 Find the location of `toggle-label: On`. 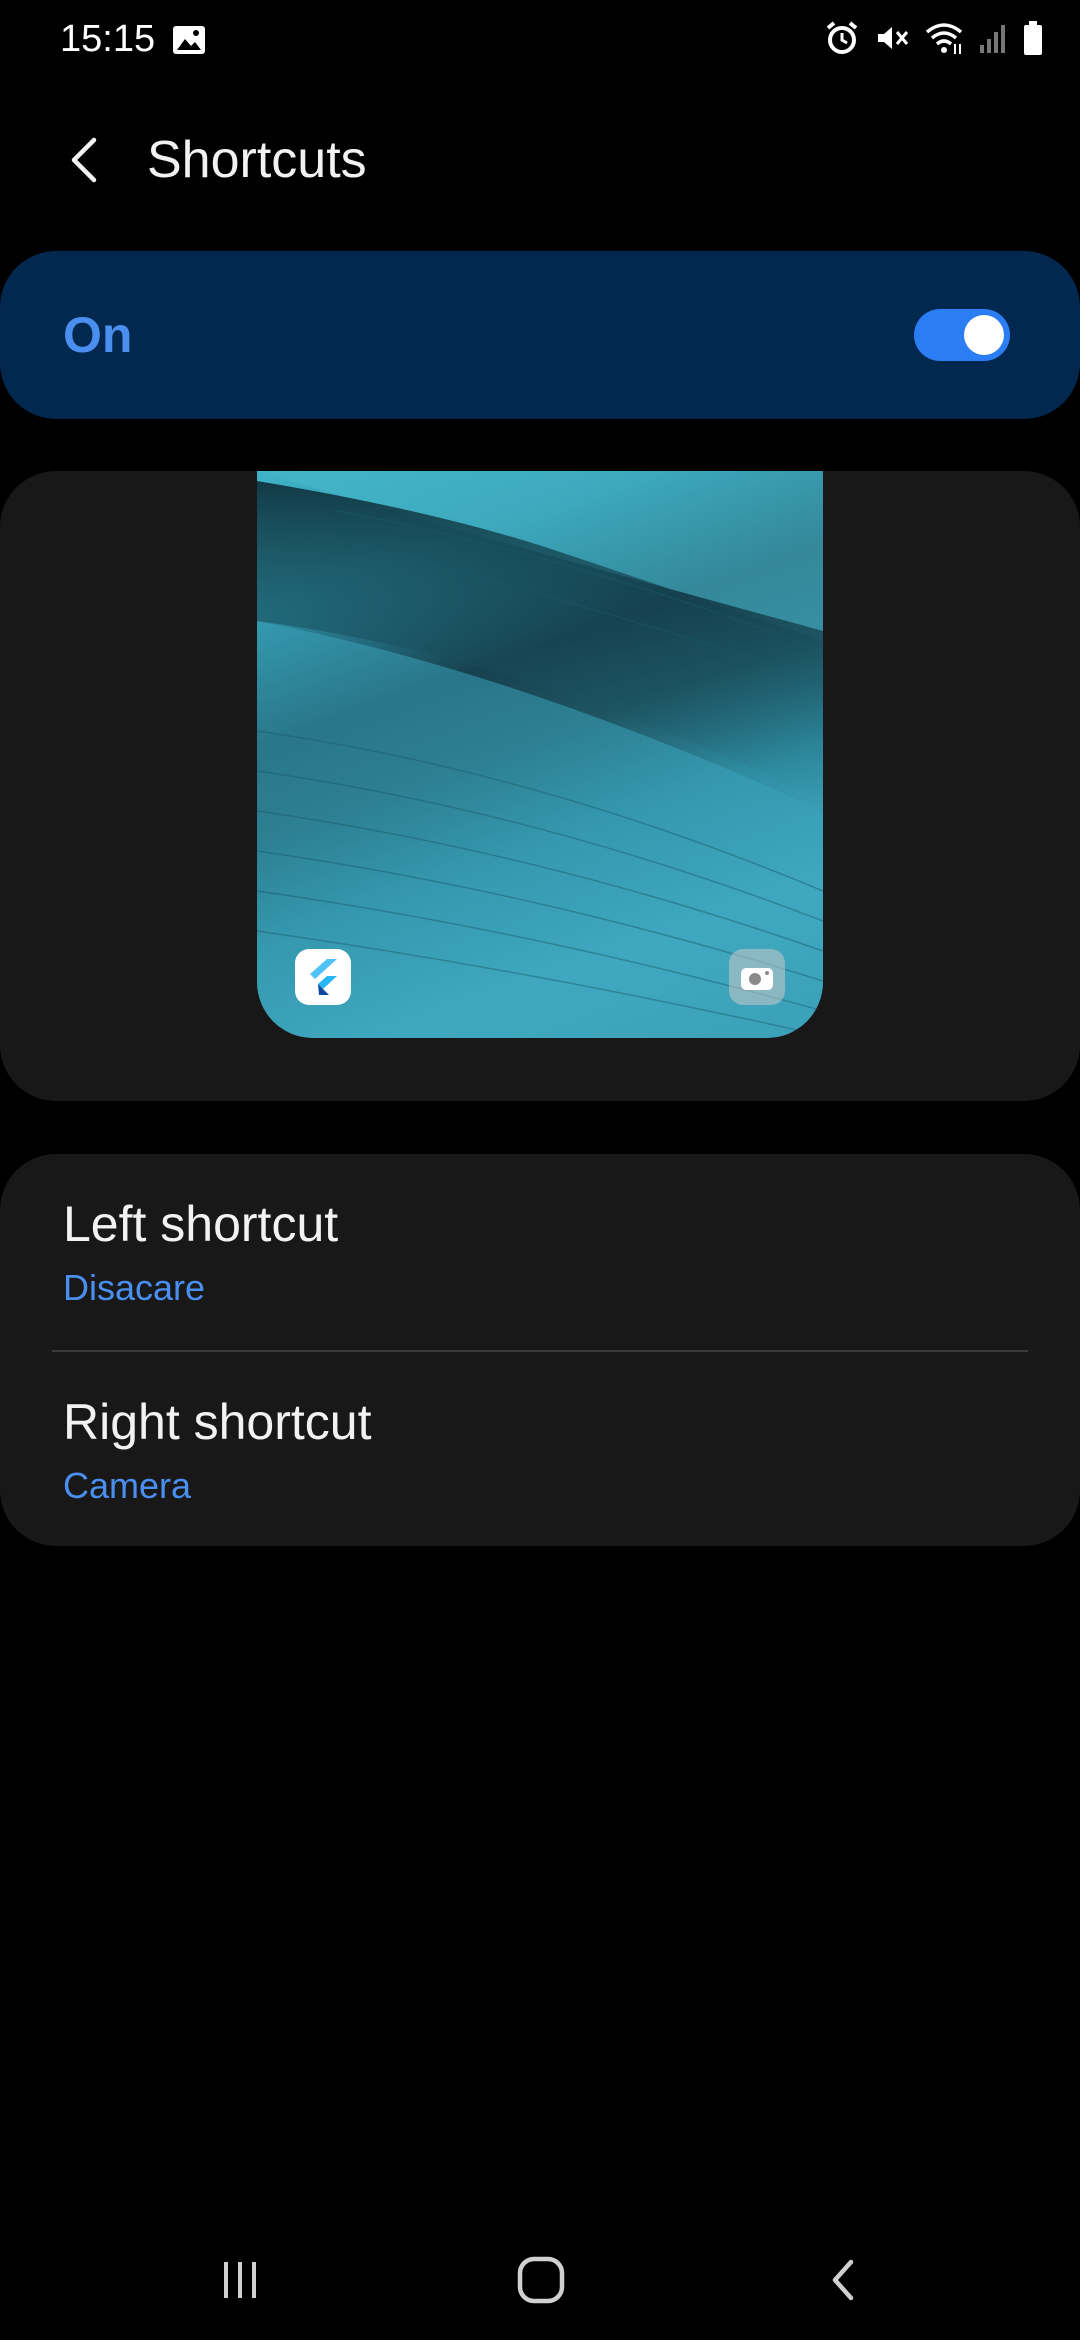

toggle-label: On is located at coordinates (98, 335).